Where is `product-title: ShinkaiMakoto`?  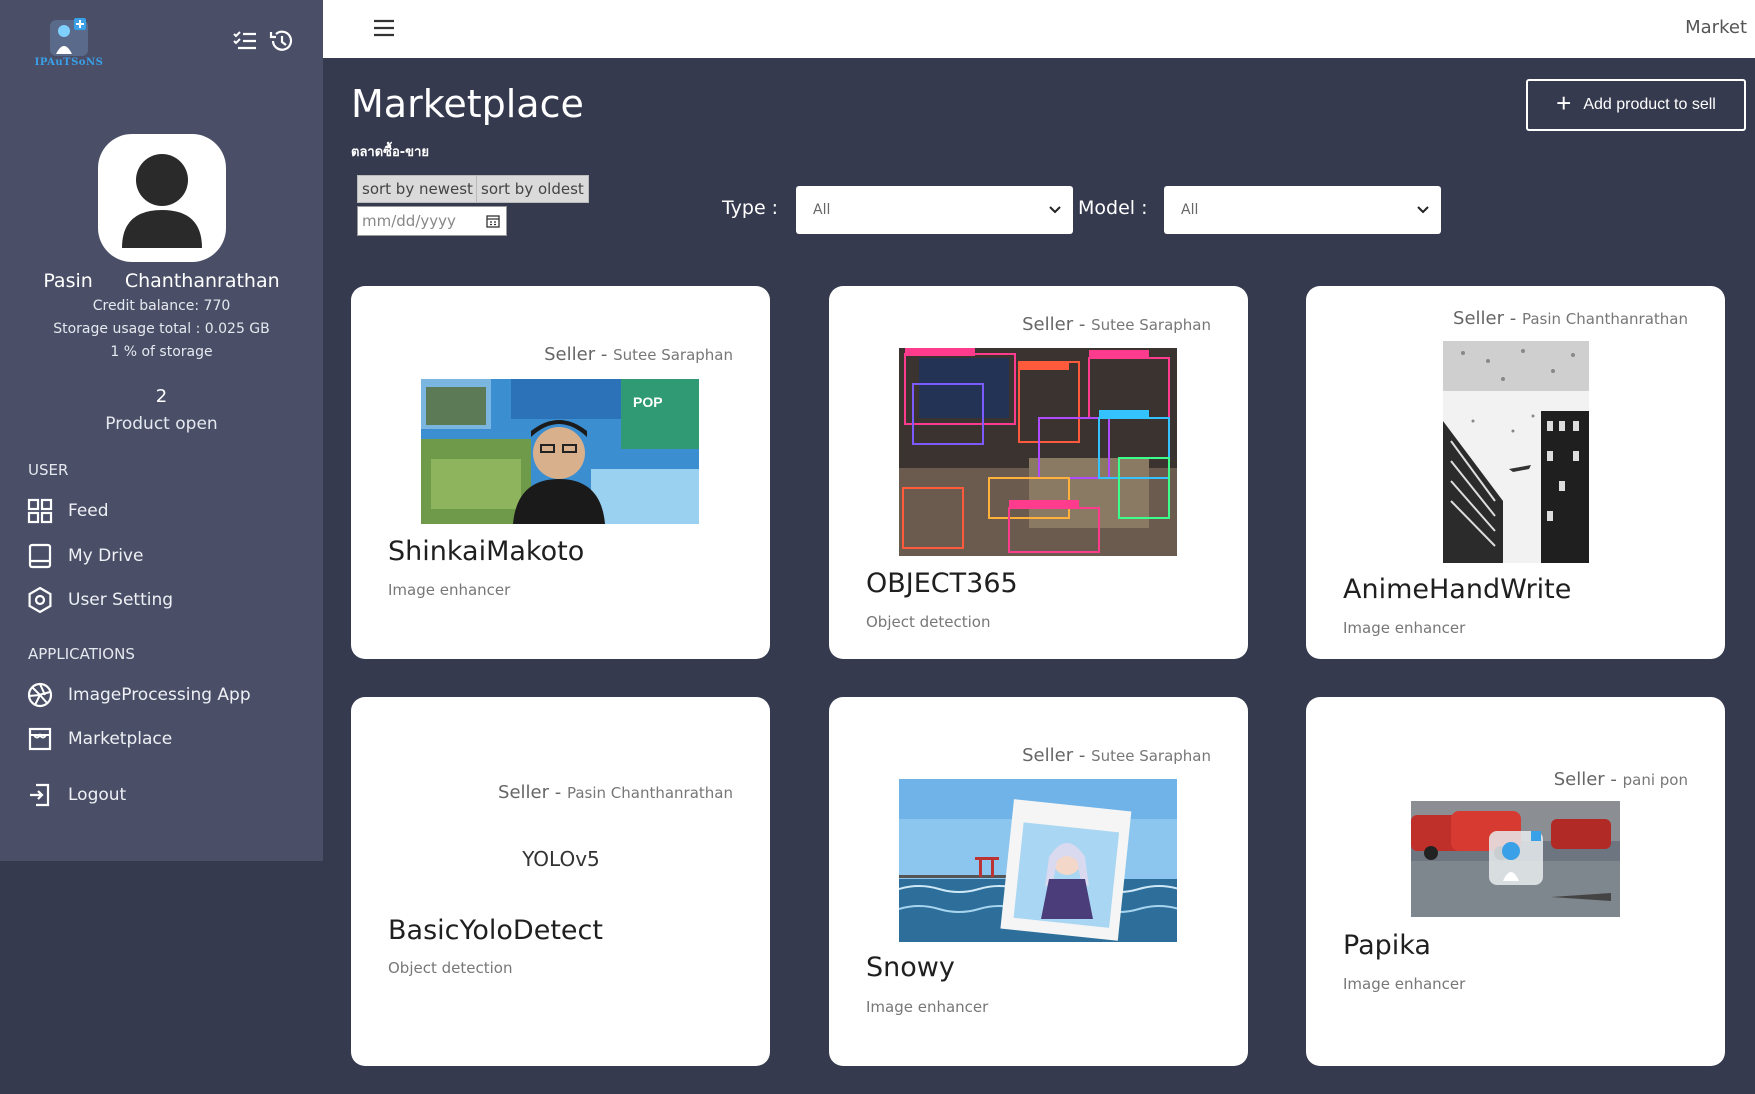 product-title: ShinkaiMakoto is located at coordinates (486, 551).